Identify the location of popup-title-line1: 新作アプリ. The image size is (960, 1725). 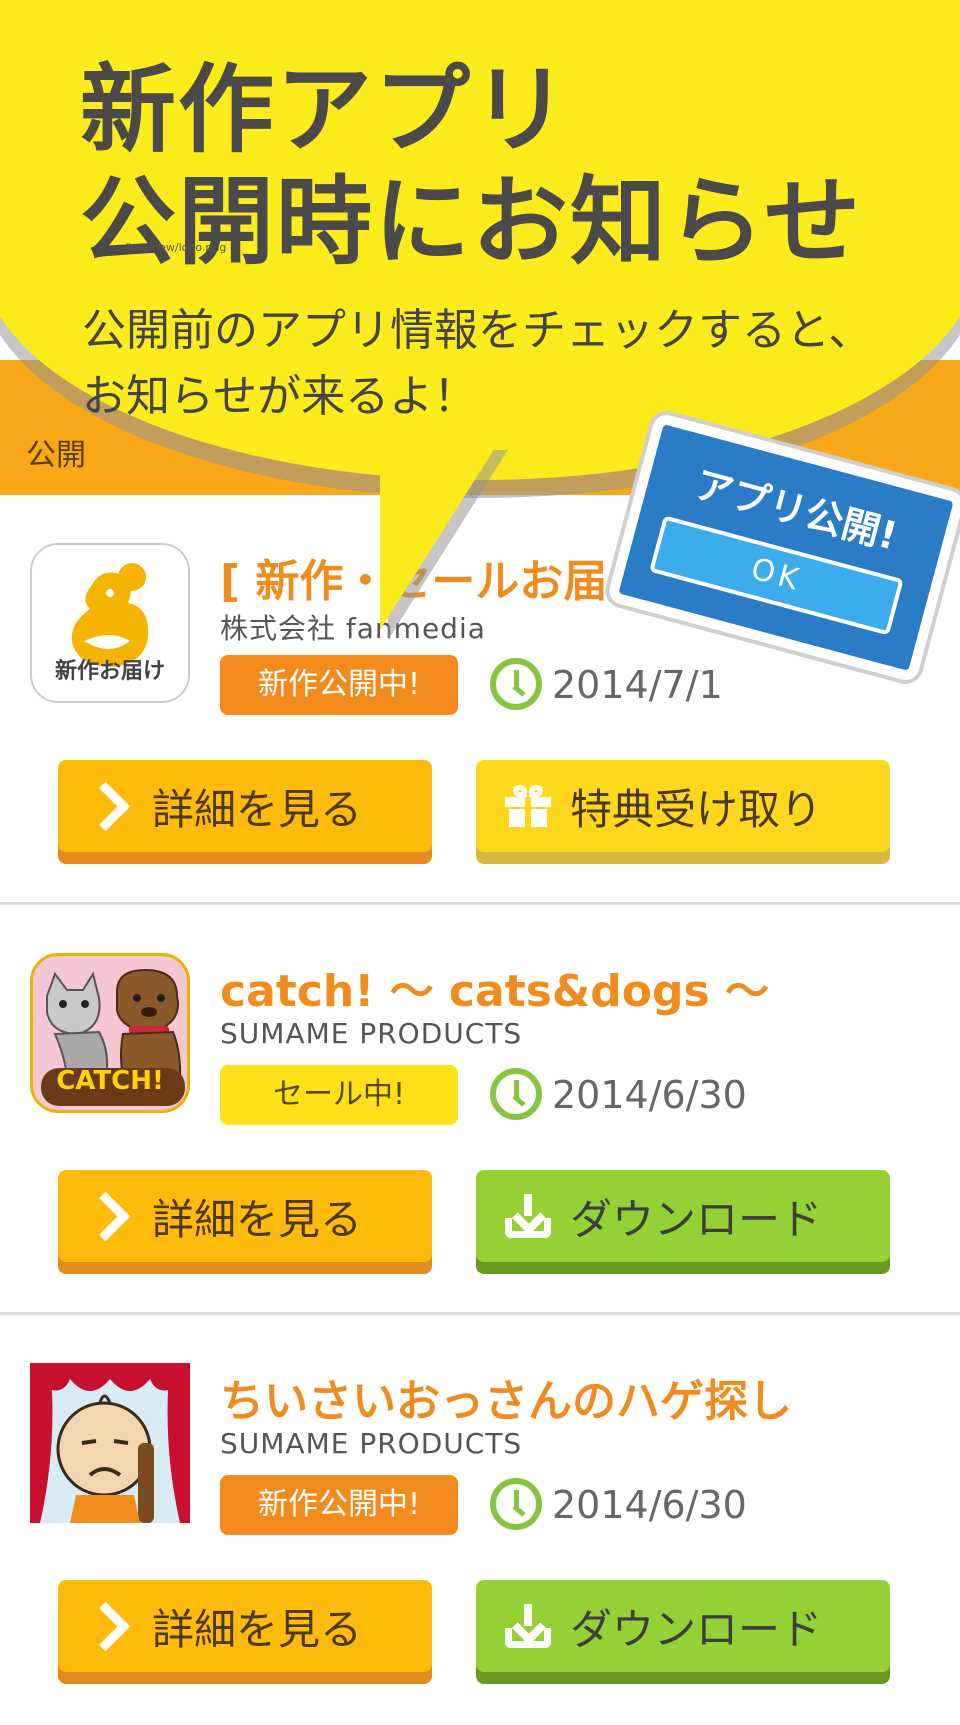
(325, 110).